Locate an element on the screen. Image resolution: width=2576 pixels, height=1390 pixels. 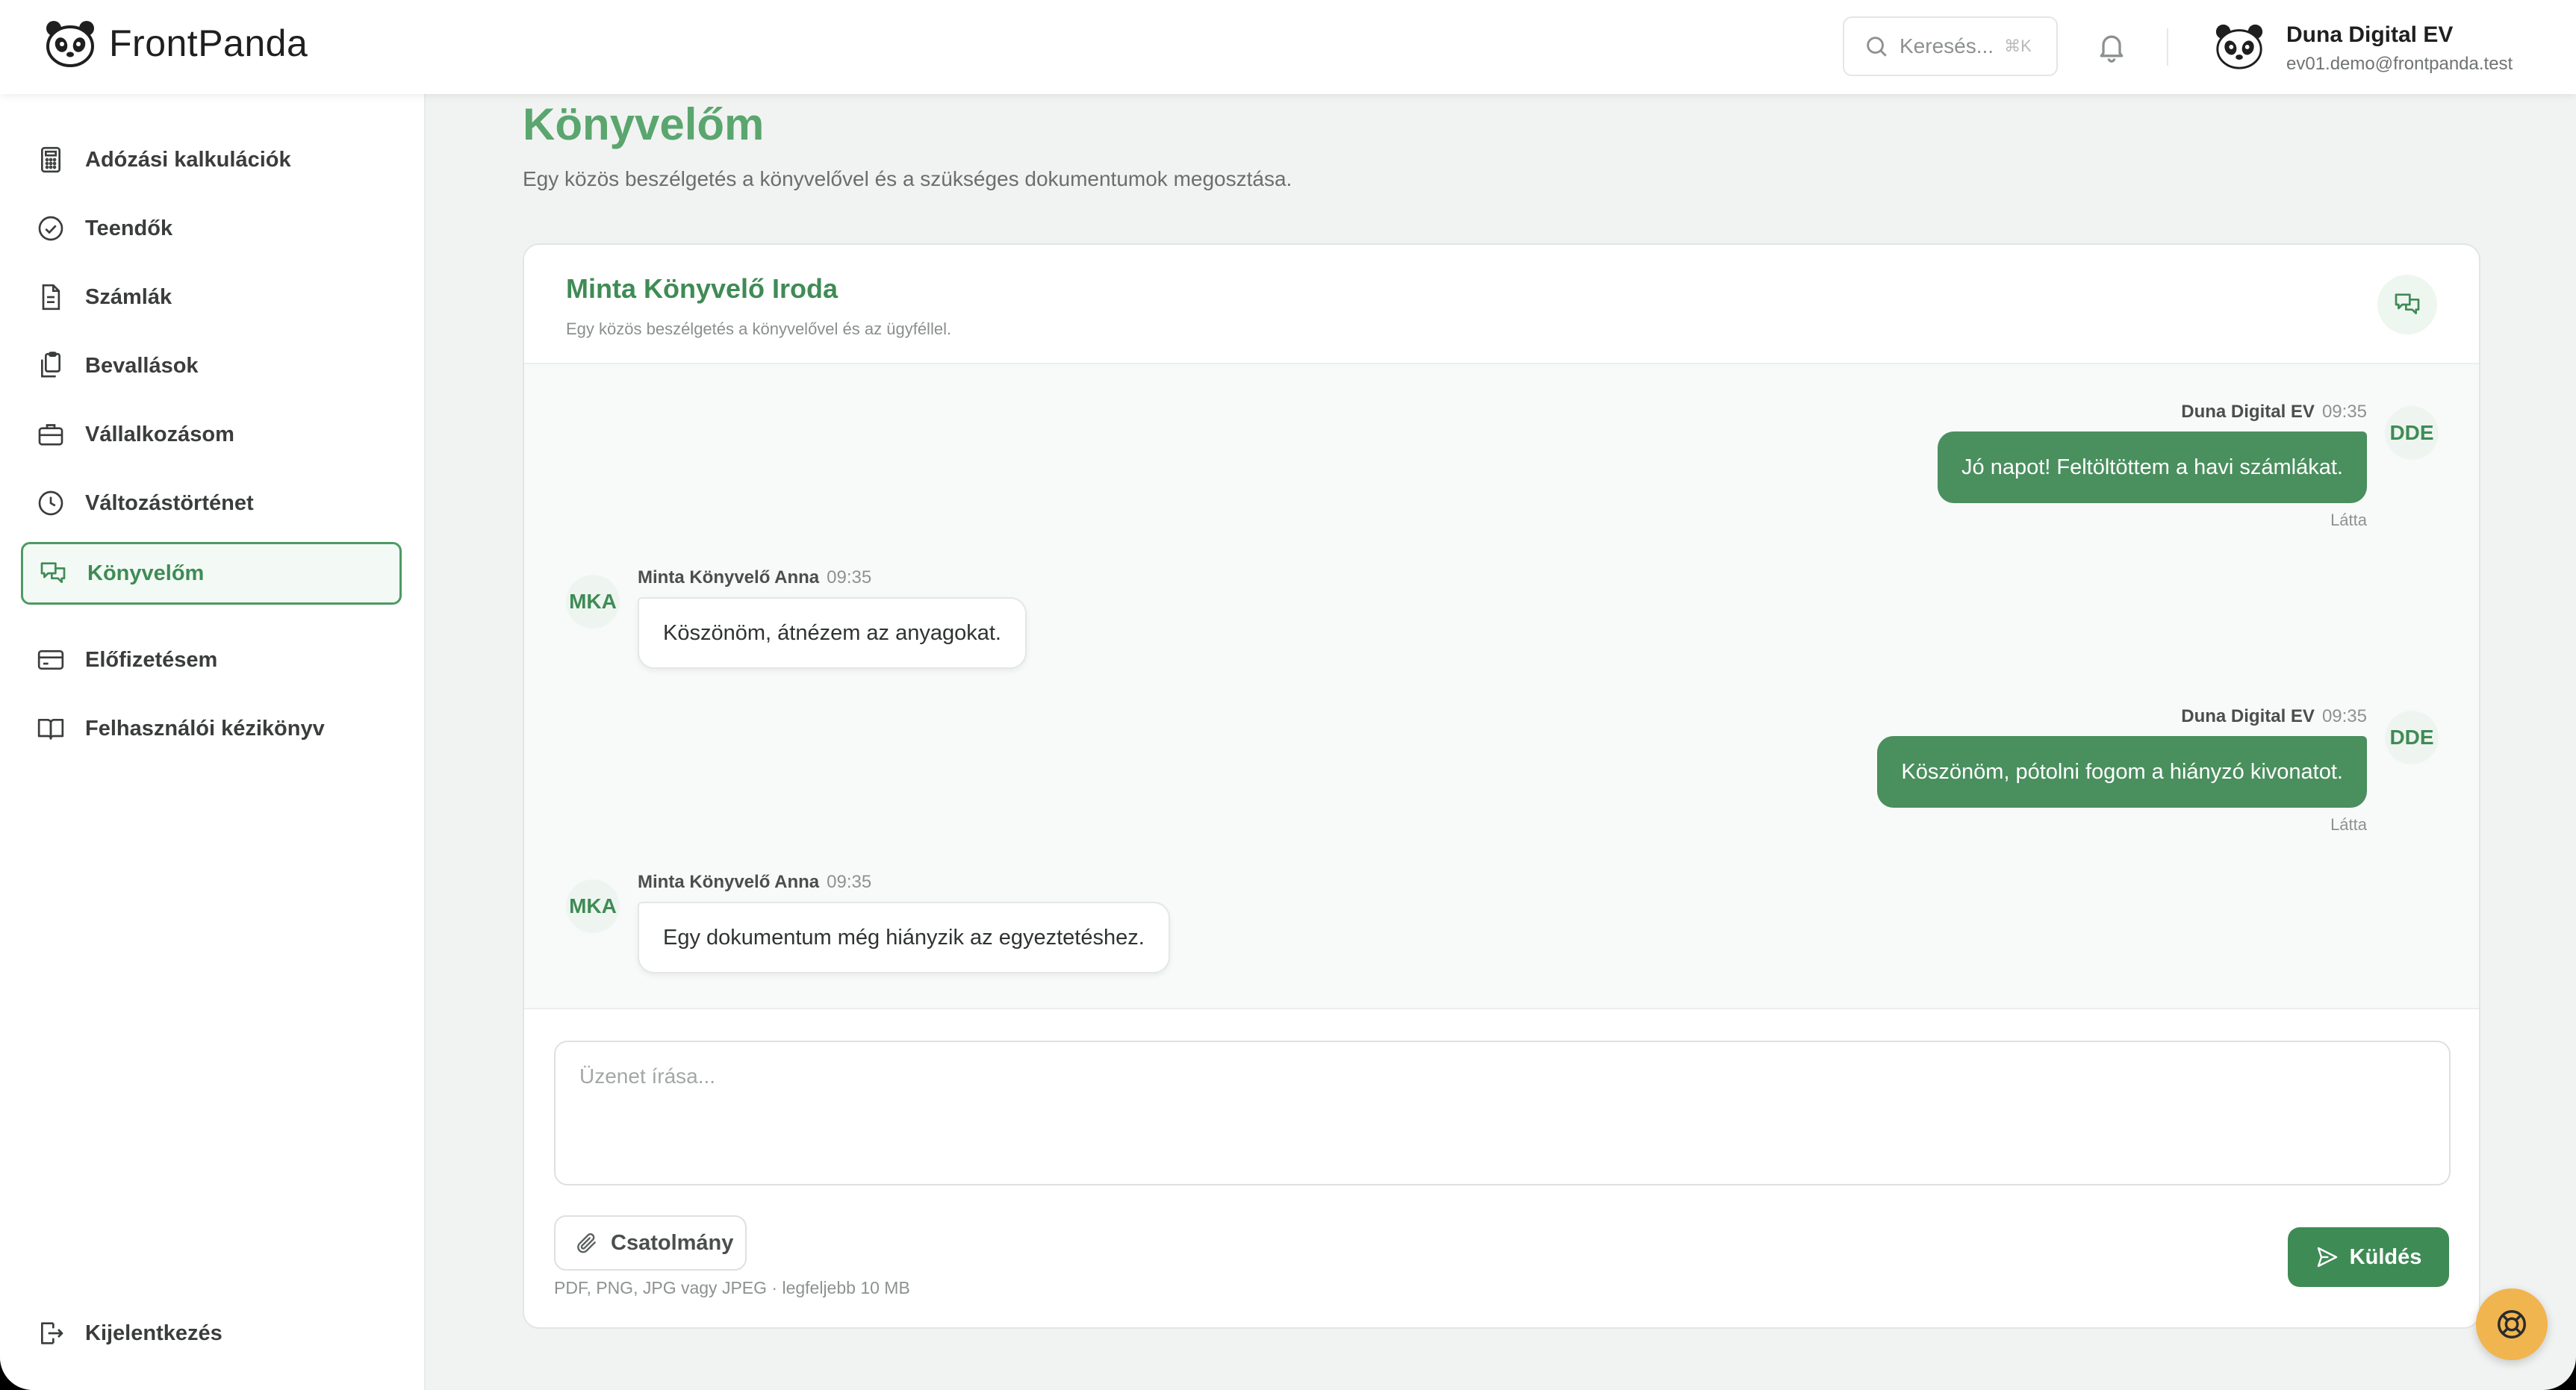
logout-button: Kijelentkezés is located at coordinates (211, 1333).